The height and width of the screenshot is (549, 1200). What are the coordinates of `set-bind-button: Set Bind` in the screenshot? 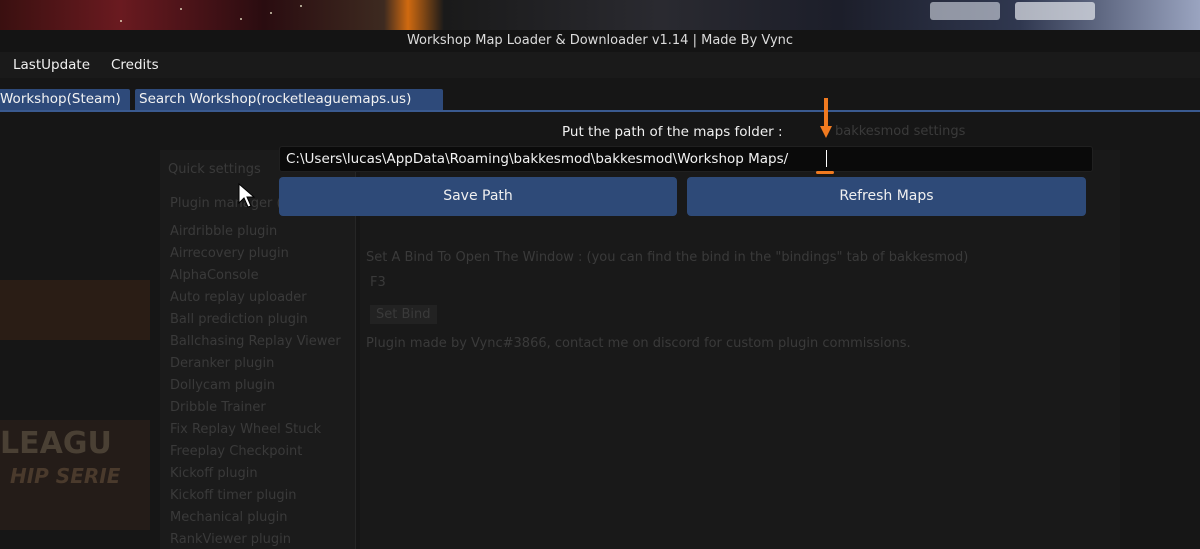 It's located at (403, 314).